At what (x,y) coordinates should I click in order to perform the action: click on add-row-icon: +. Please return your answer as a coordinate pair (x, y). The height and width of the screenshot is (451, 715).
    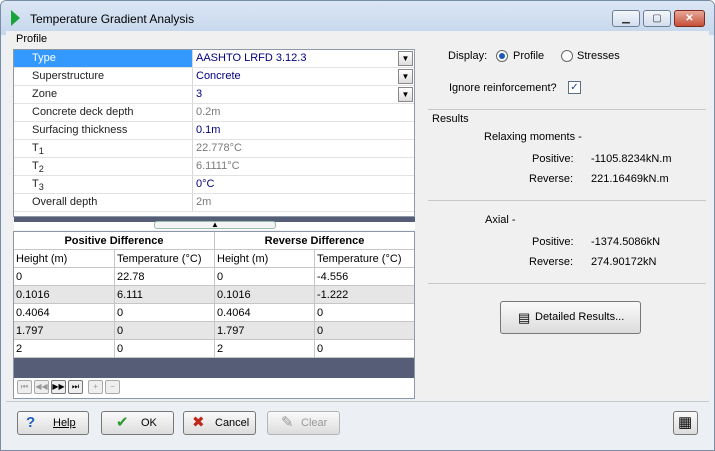
    Looking at the image, I should click on (95, 387).